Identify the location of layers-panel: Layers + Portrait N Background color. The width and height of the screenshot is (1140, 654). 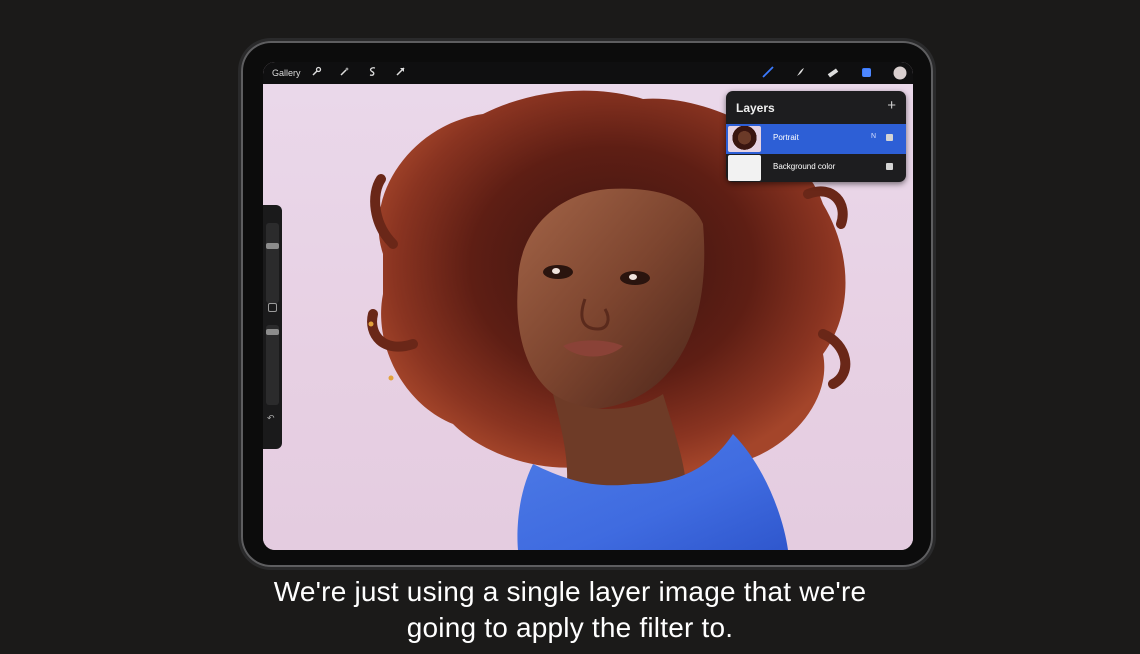
(816, 136).